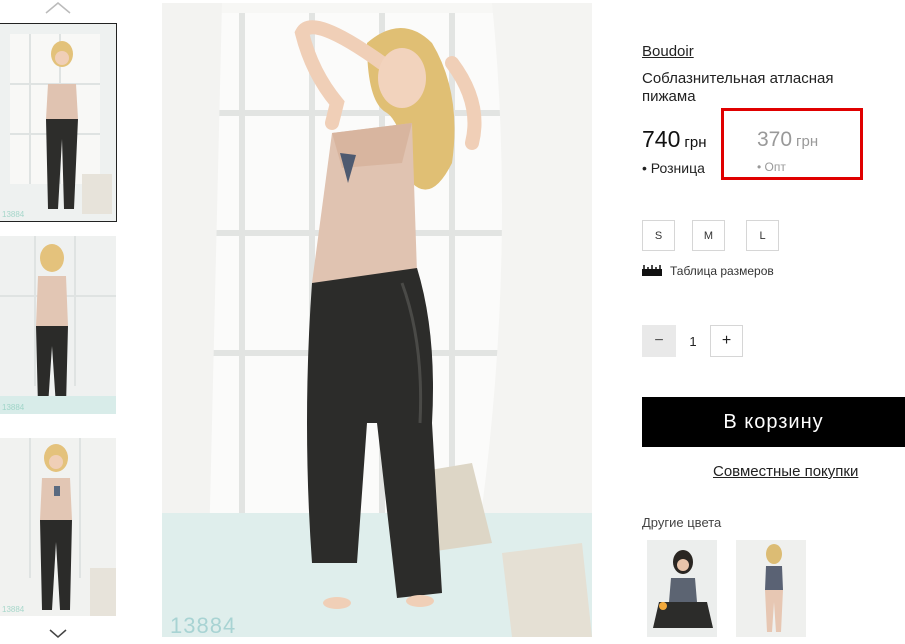 The height and width of the screenshot is (644, 905). Describe the element at coordinates (659, 341) in the screenshot. I see `quantity-decrease-button: −` at that location.